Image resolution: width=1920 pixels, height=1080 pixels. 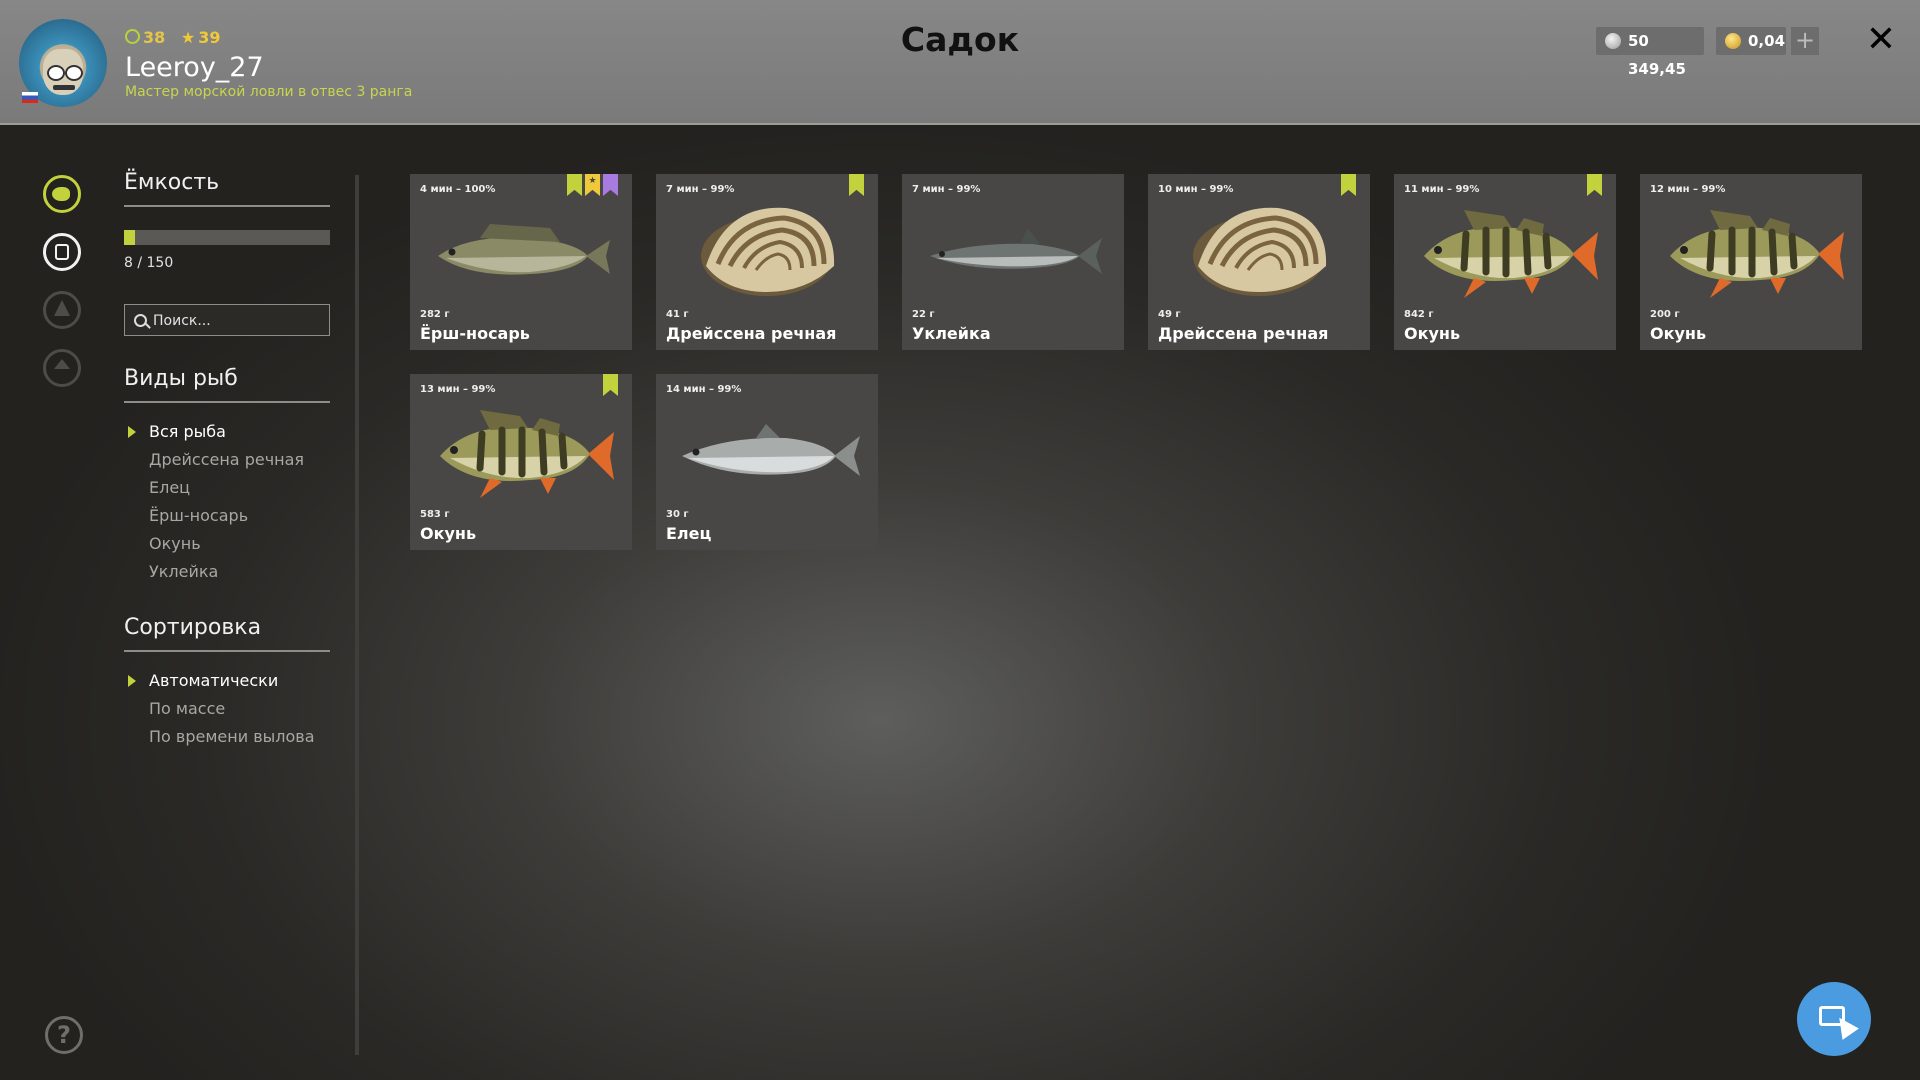 I want to click on catch-weight: 22 г, so click(x=923, y=314).